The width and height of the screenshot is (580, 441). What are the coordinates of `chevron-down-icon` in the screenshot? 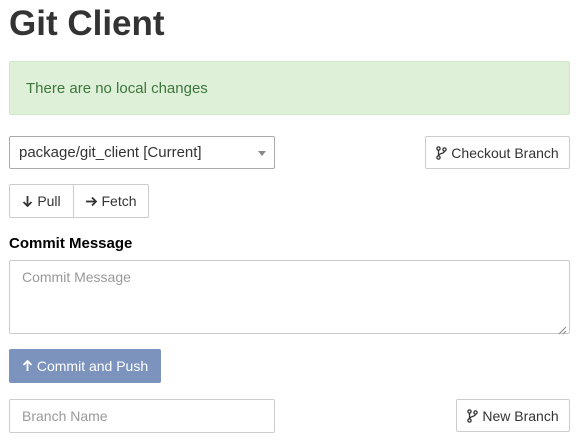 It's located at (262, 153).